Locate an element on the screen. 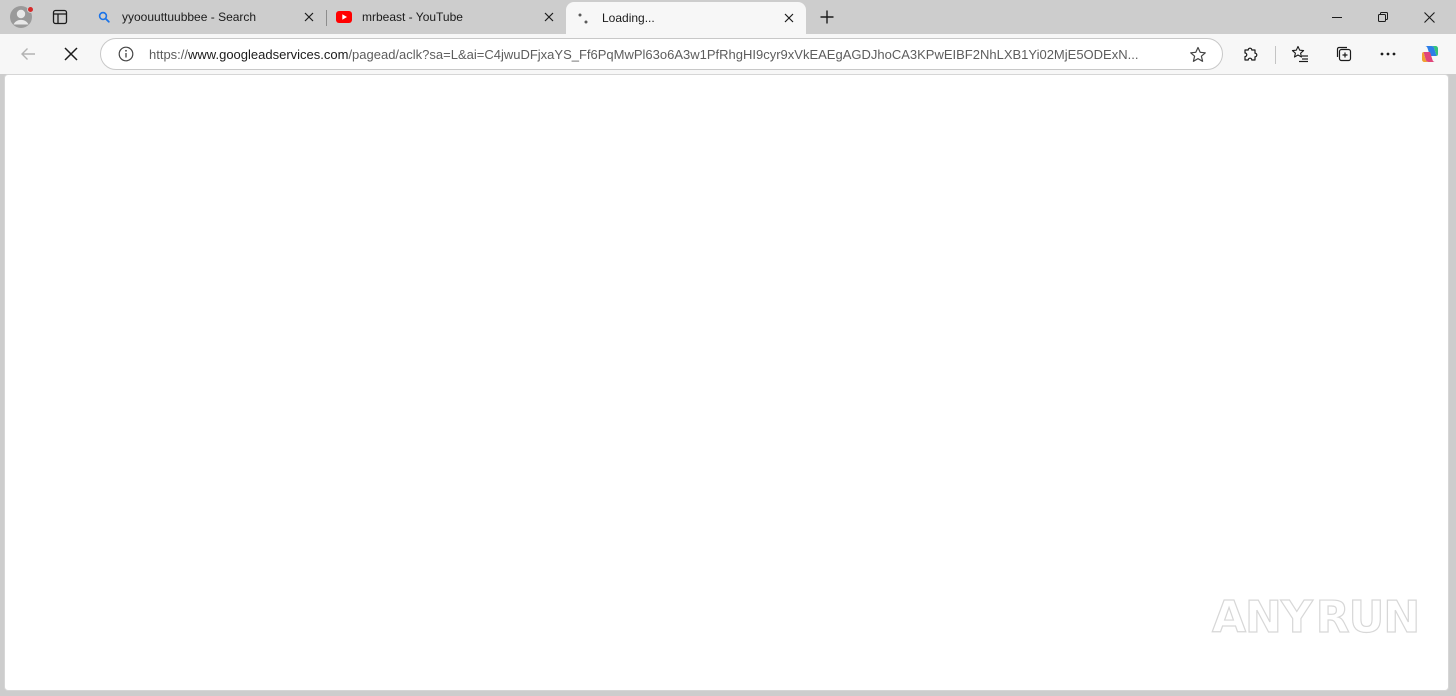 The image size is (1456, 696). minimize-icon is located at coordinates (1337, 17).